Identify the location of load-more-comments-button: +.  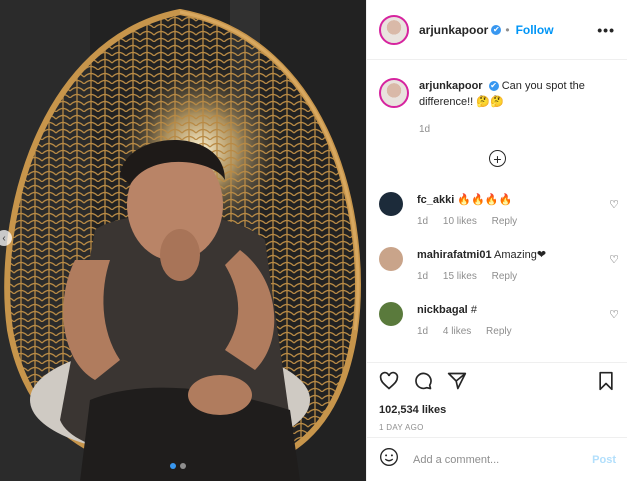
(497, 158).